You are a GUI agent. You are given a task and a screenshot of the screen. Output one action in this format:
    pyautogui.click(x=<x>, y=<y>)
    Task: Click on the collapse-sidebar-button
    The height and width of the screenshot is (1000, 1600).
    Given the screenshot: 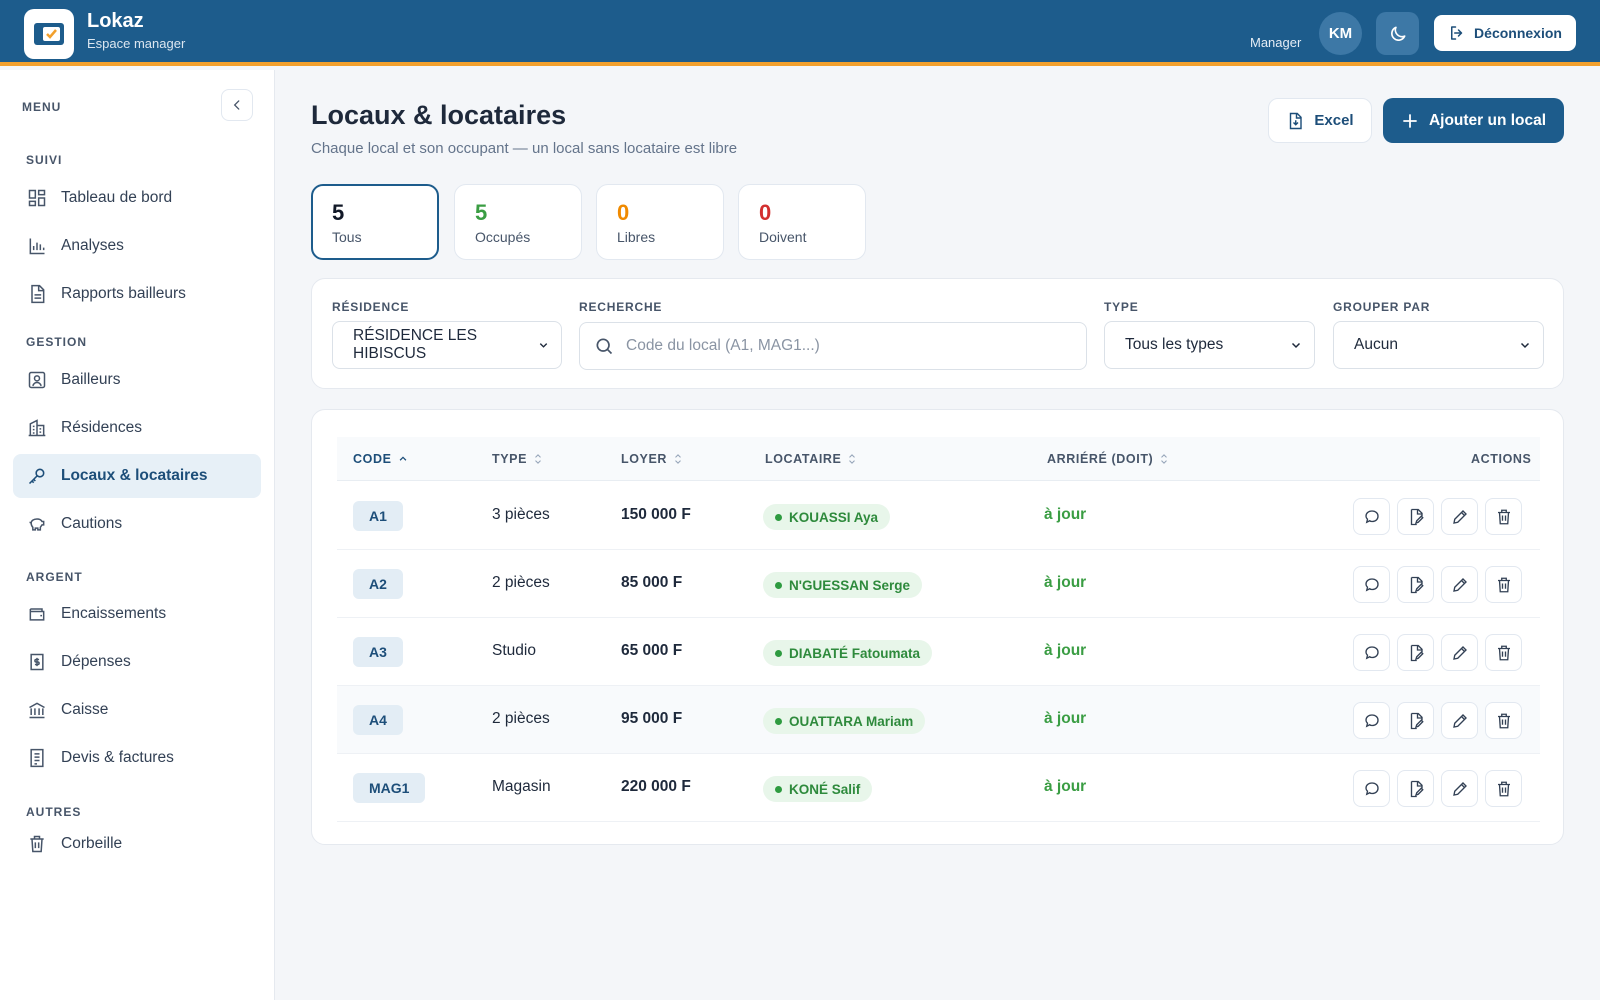 What is the action you would take?
    pyautogui.click(x=237, y=105)
    